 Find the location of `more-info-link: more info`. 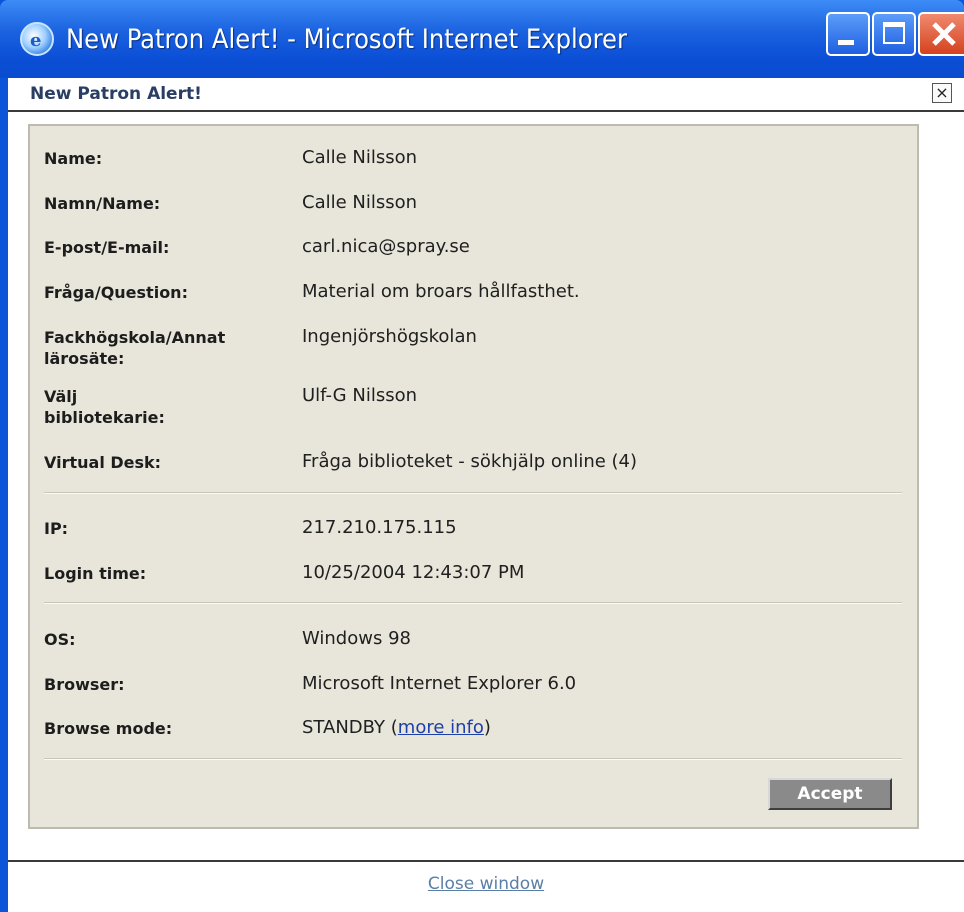

more-info-link: more info is located at coordinates (441, 727).